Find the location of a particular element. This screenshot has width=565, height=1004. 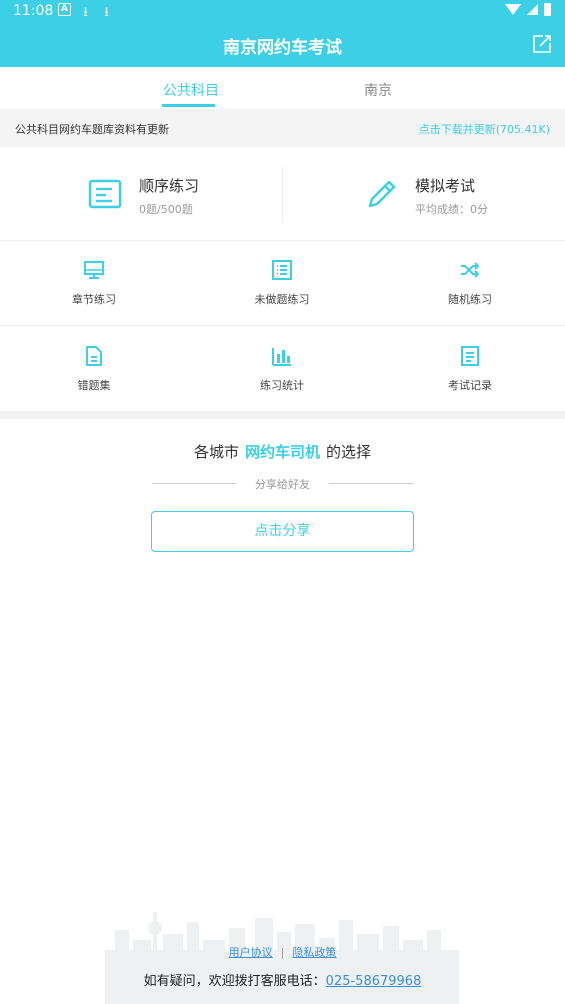

main-actions: 顺序练习 0题/500题 模拟考试 平均成绩：0分 is located at coordinates (282, 194).